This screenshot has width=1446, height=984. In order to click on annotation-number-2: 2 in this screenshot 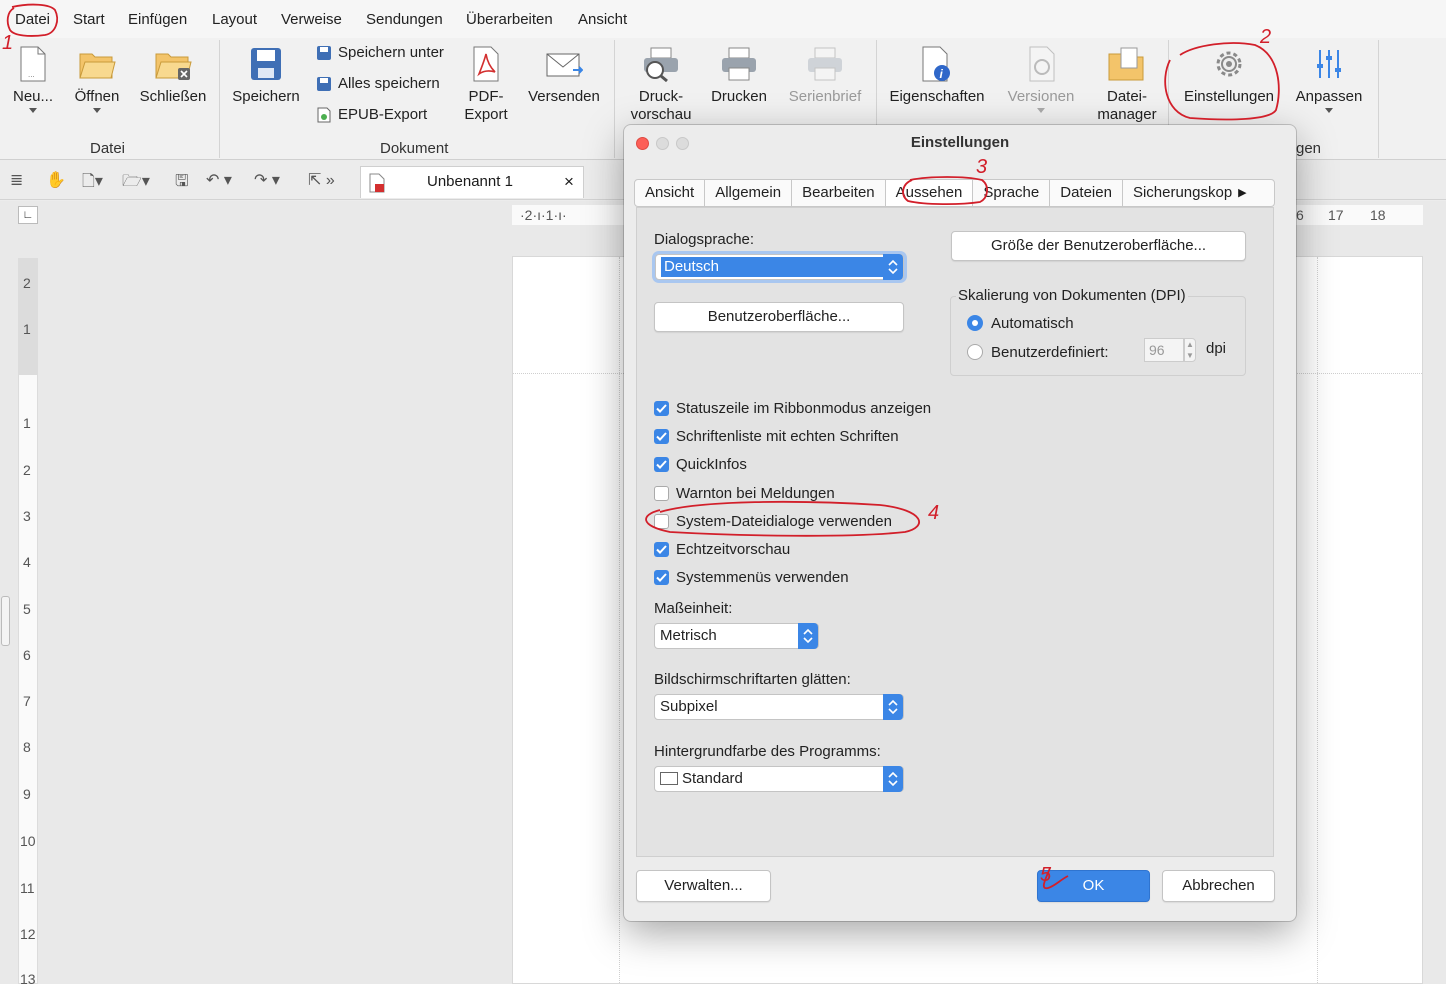, I will do `click(1266, 37)`.